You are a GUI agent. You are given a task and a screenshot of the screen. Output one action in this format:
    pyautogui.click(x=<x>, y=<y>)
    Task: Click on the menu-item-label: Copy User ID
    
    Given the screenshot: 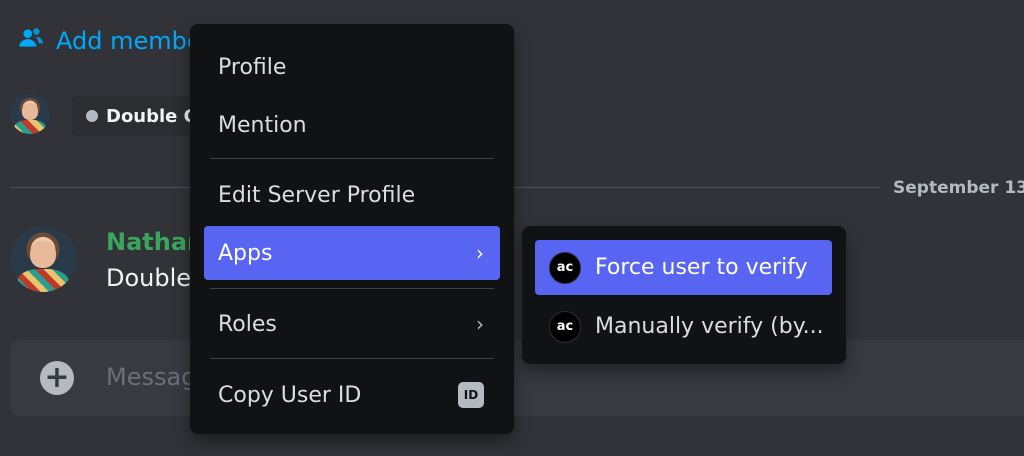 What is the action you would take?
    pyautogui.click(x=290, y=395)
    